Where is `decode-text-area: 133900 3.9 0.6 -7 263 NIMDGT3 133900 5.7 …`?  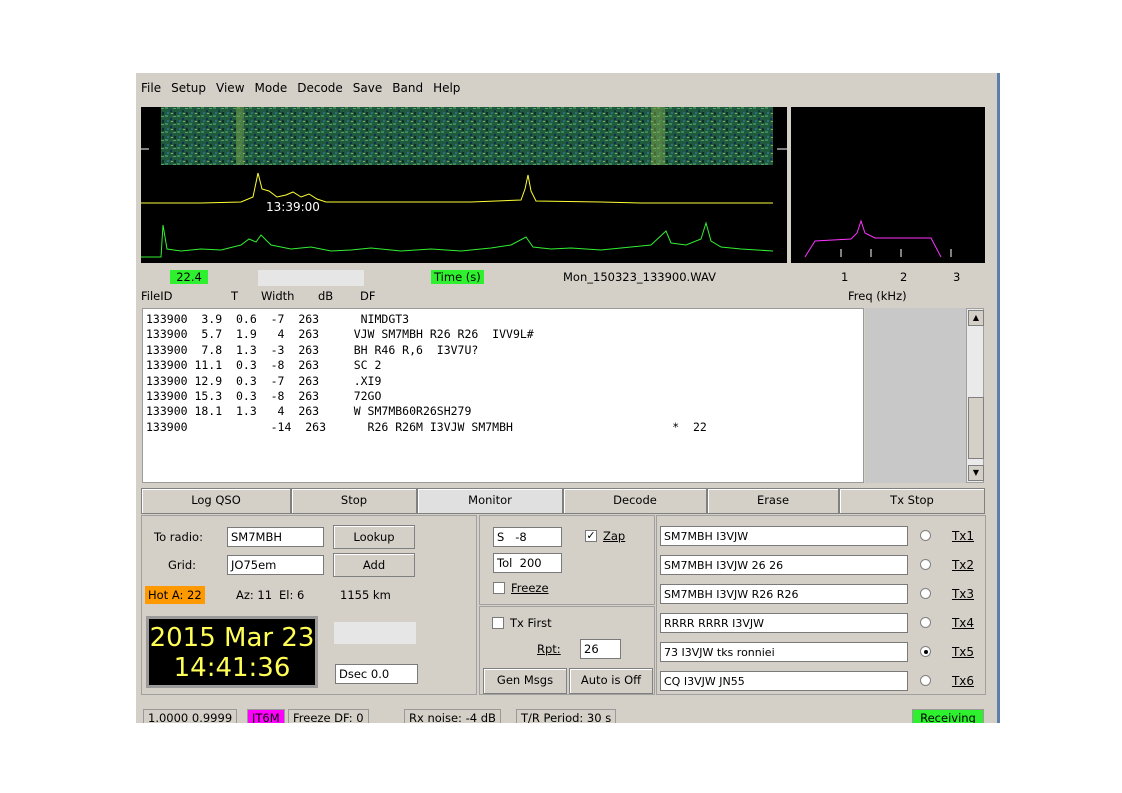 decode-text-area: 133900 3.9 0.6 -7 263 NIMDGT3 133900 5.7 … is located at coordinates (503, 395).